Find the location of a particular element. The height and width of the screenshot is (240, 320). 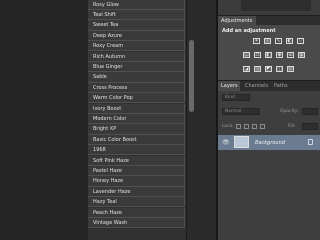

preset-label: Hazy Teal is located at coordinates (105, 202).